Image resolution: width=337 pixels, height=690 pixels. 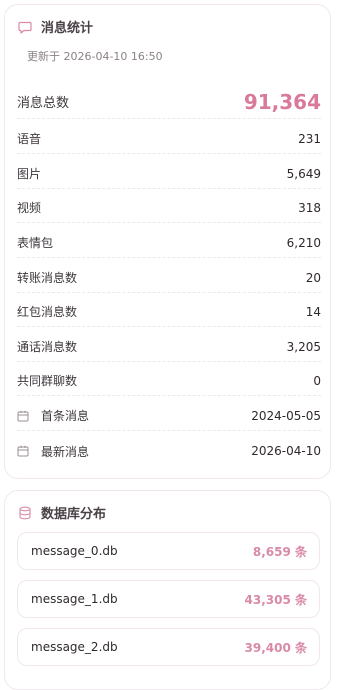 I want to click on stat-row-video: 视频 318, so click(x=169, y=208).